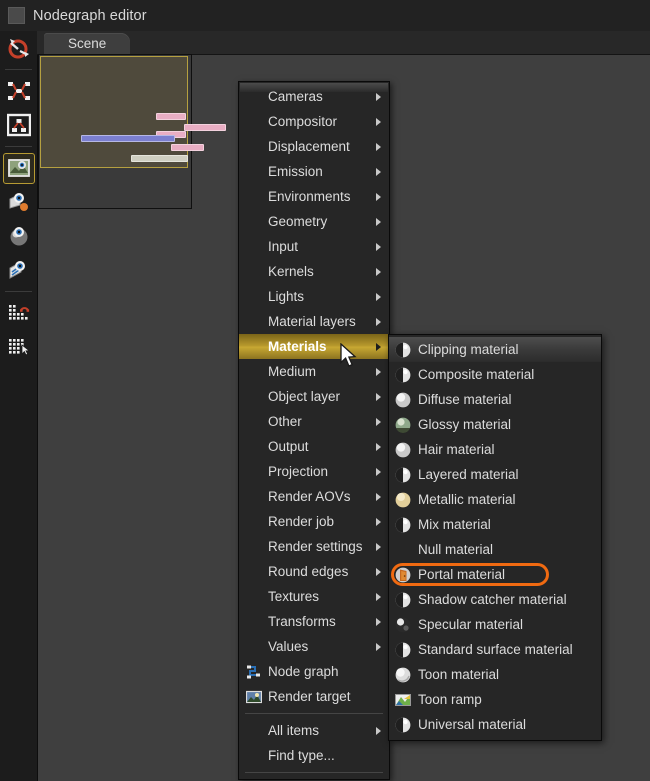 Image resolution: width=650 pixels, height=781 pixels. Describe the element at coordinates (314, 271) in the screenshot. I see `menu-item-kernels: Kernels` at that location.